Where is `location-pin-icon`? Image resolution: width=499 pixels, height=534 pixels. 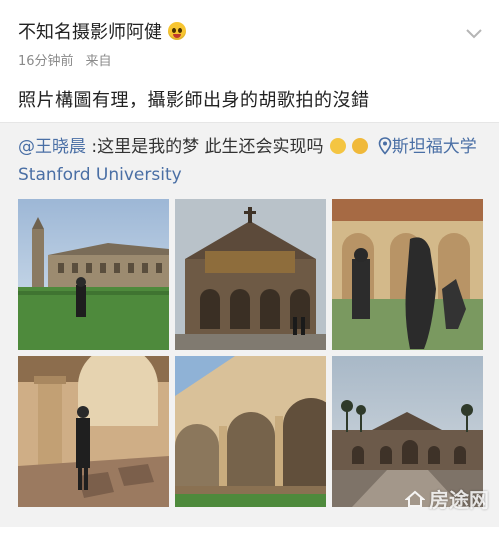
location-pin-icon is located at coordinates (385, 146).